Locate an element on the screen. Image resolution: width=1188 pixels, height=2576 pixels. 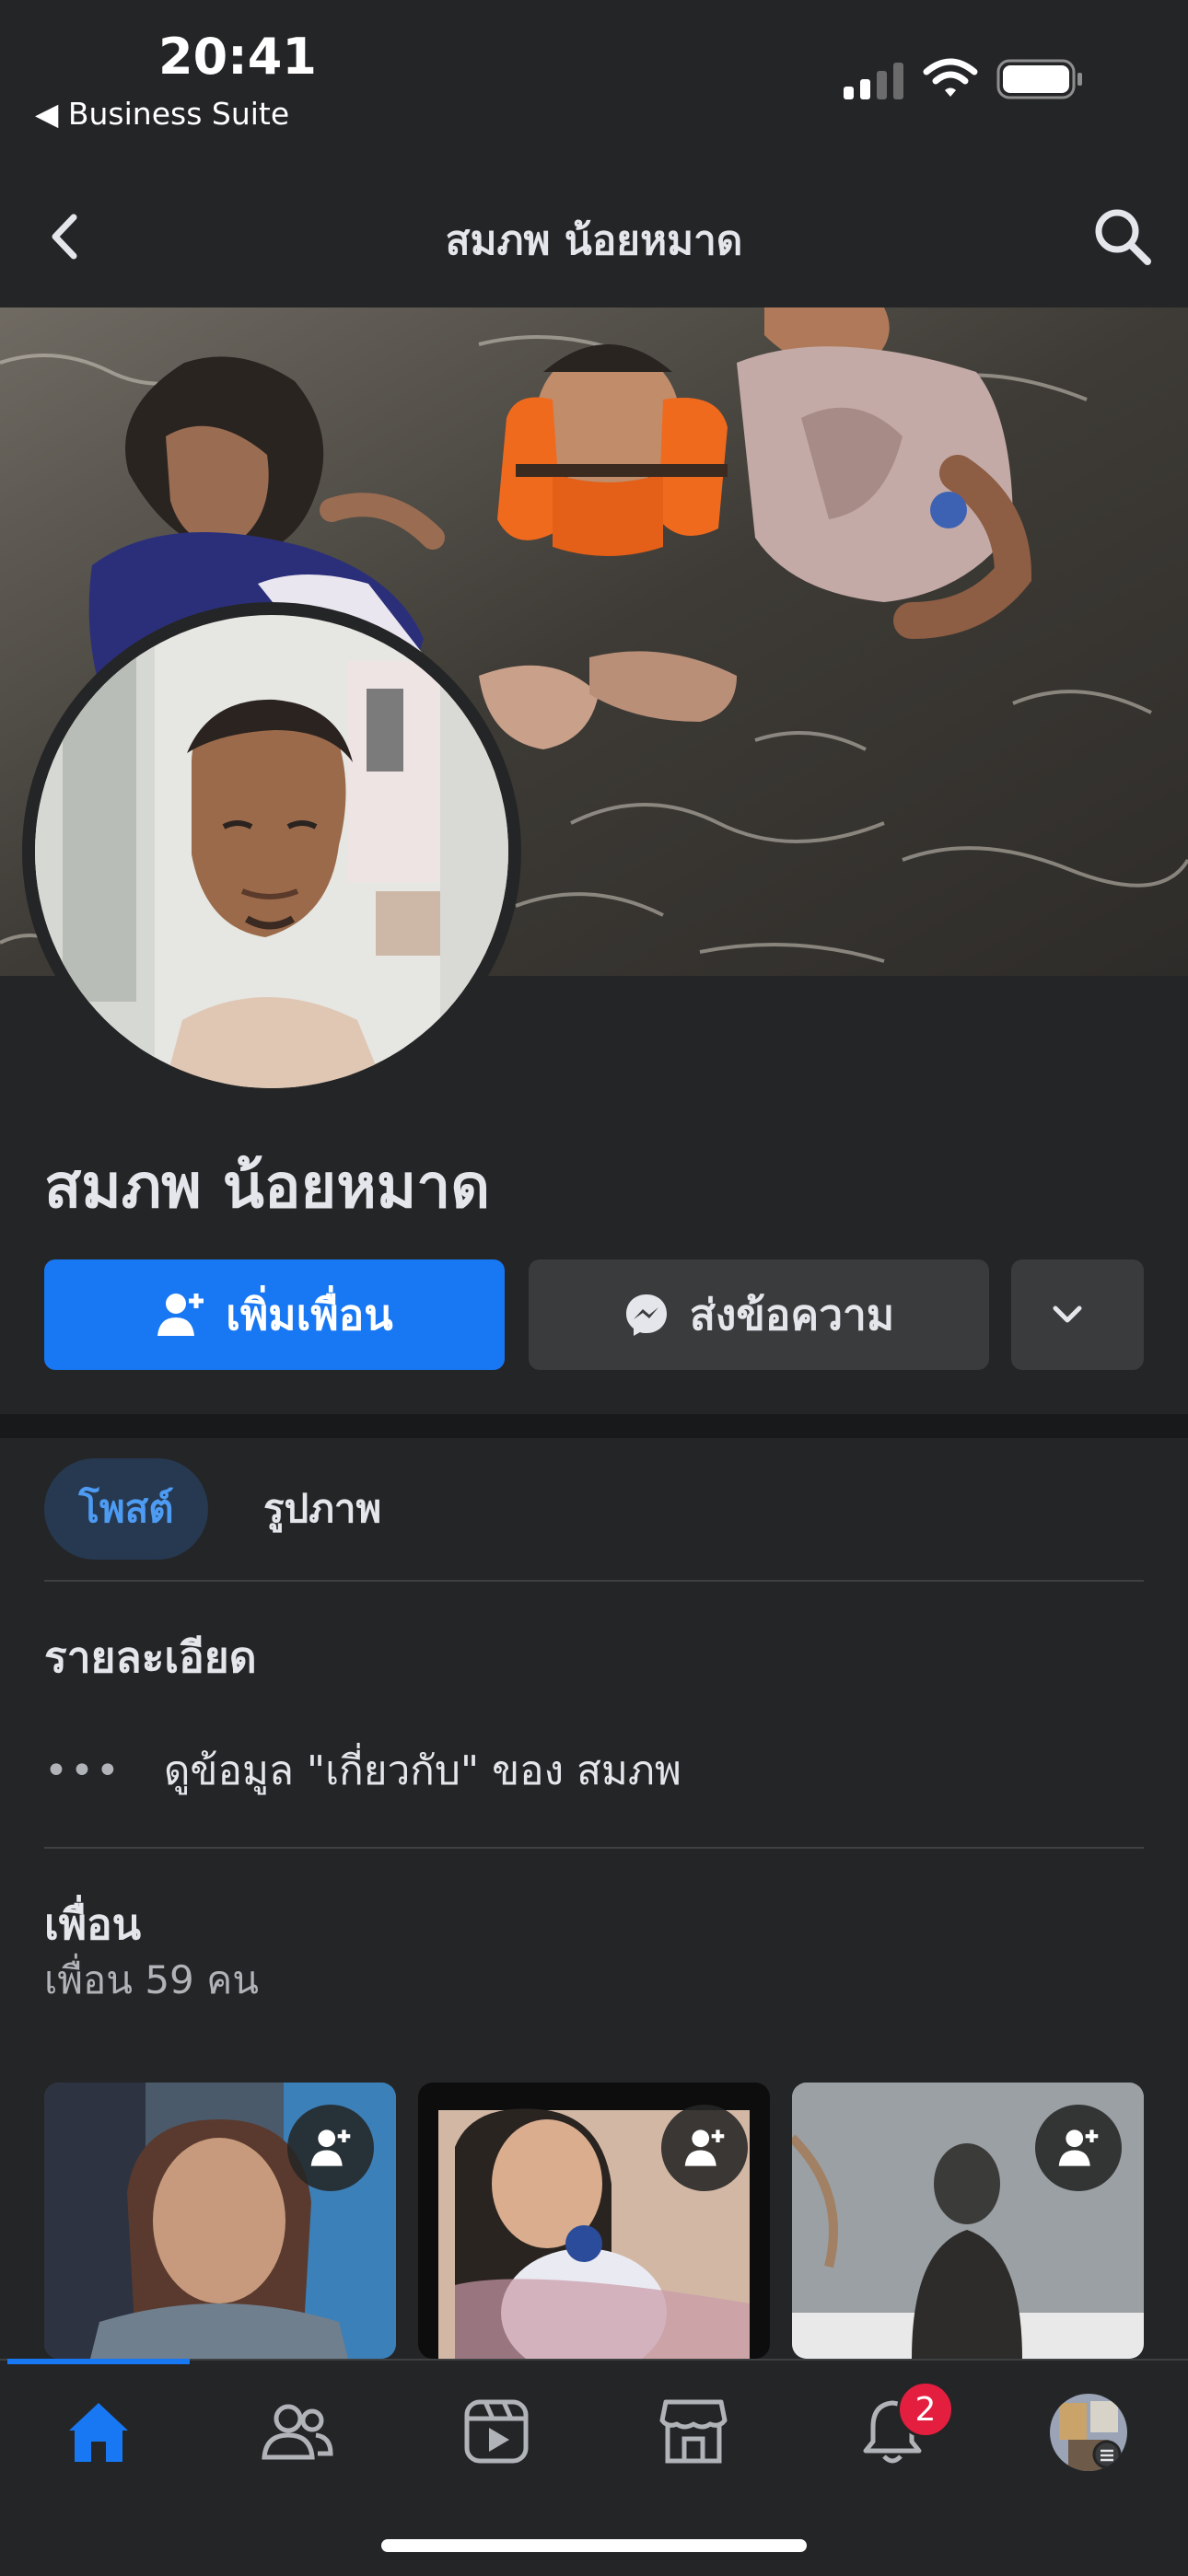
battery-icon is located at coordinates (1040, 79).